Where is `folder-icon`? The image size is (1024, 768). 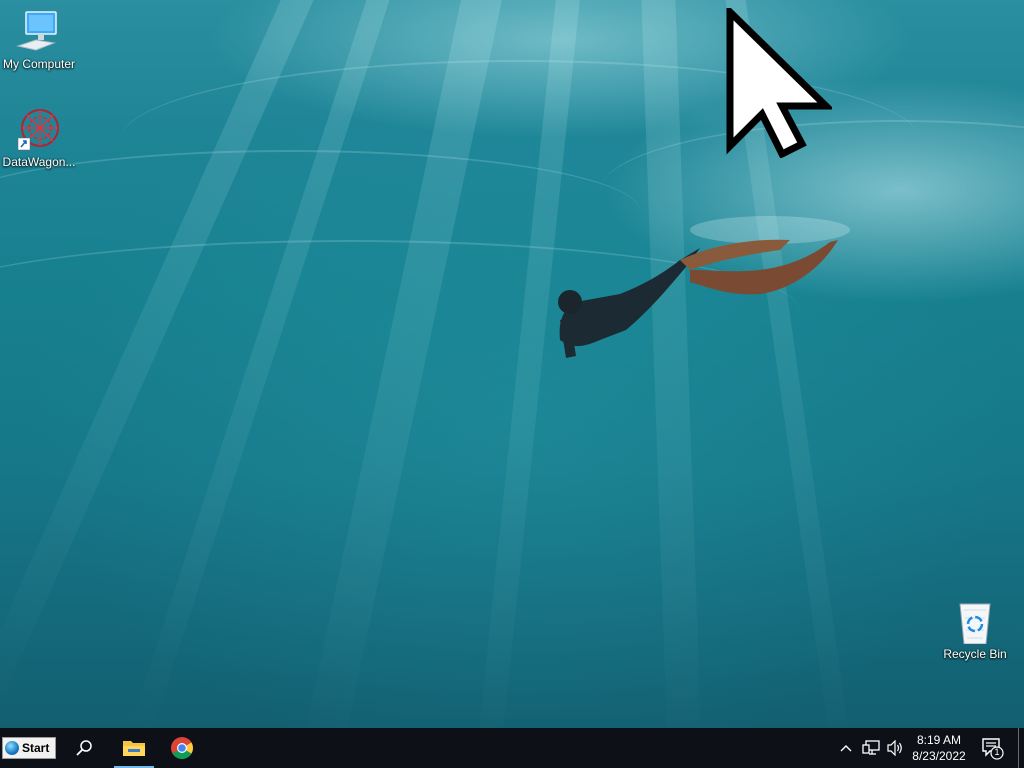 folder-icon is located at coordinates (134, 748).